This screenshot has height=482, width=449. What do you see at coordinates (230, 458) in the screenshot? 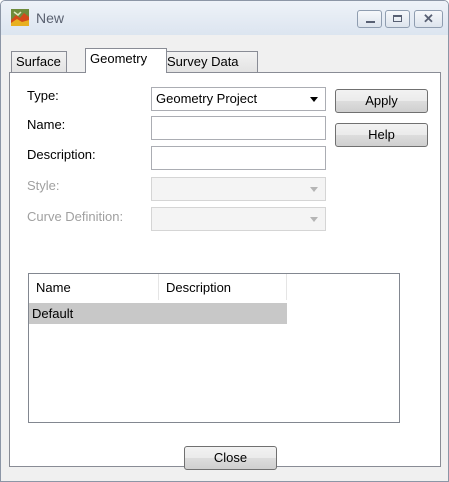
I see `close-button: Close` at bounding box center [230, 458].